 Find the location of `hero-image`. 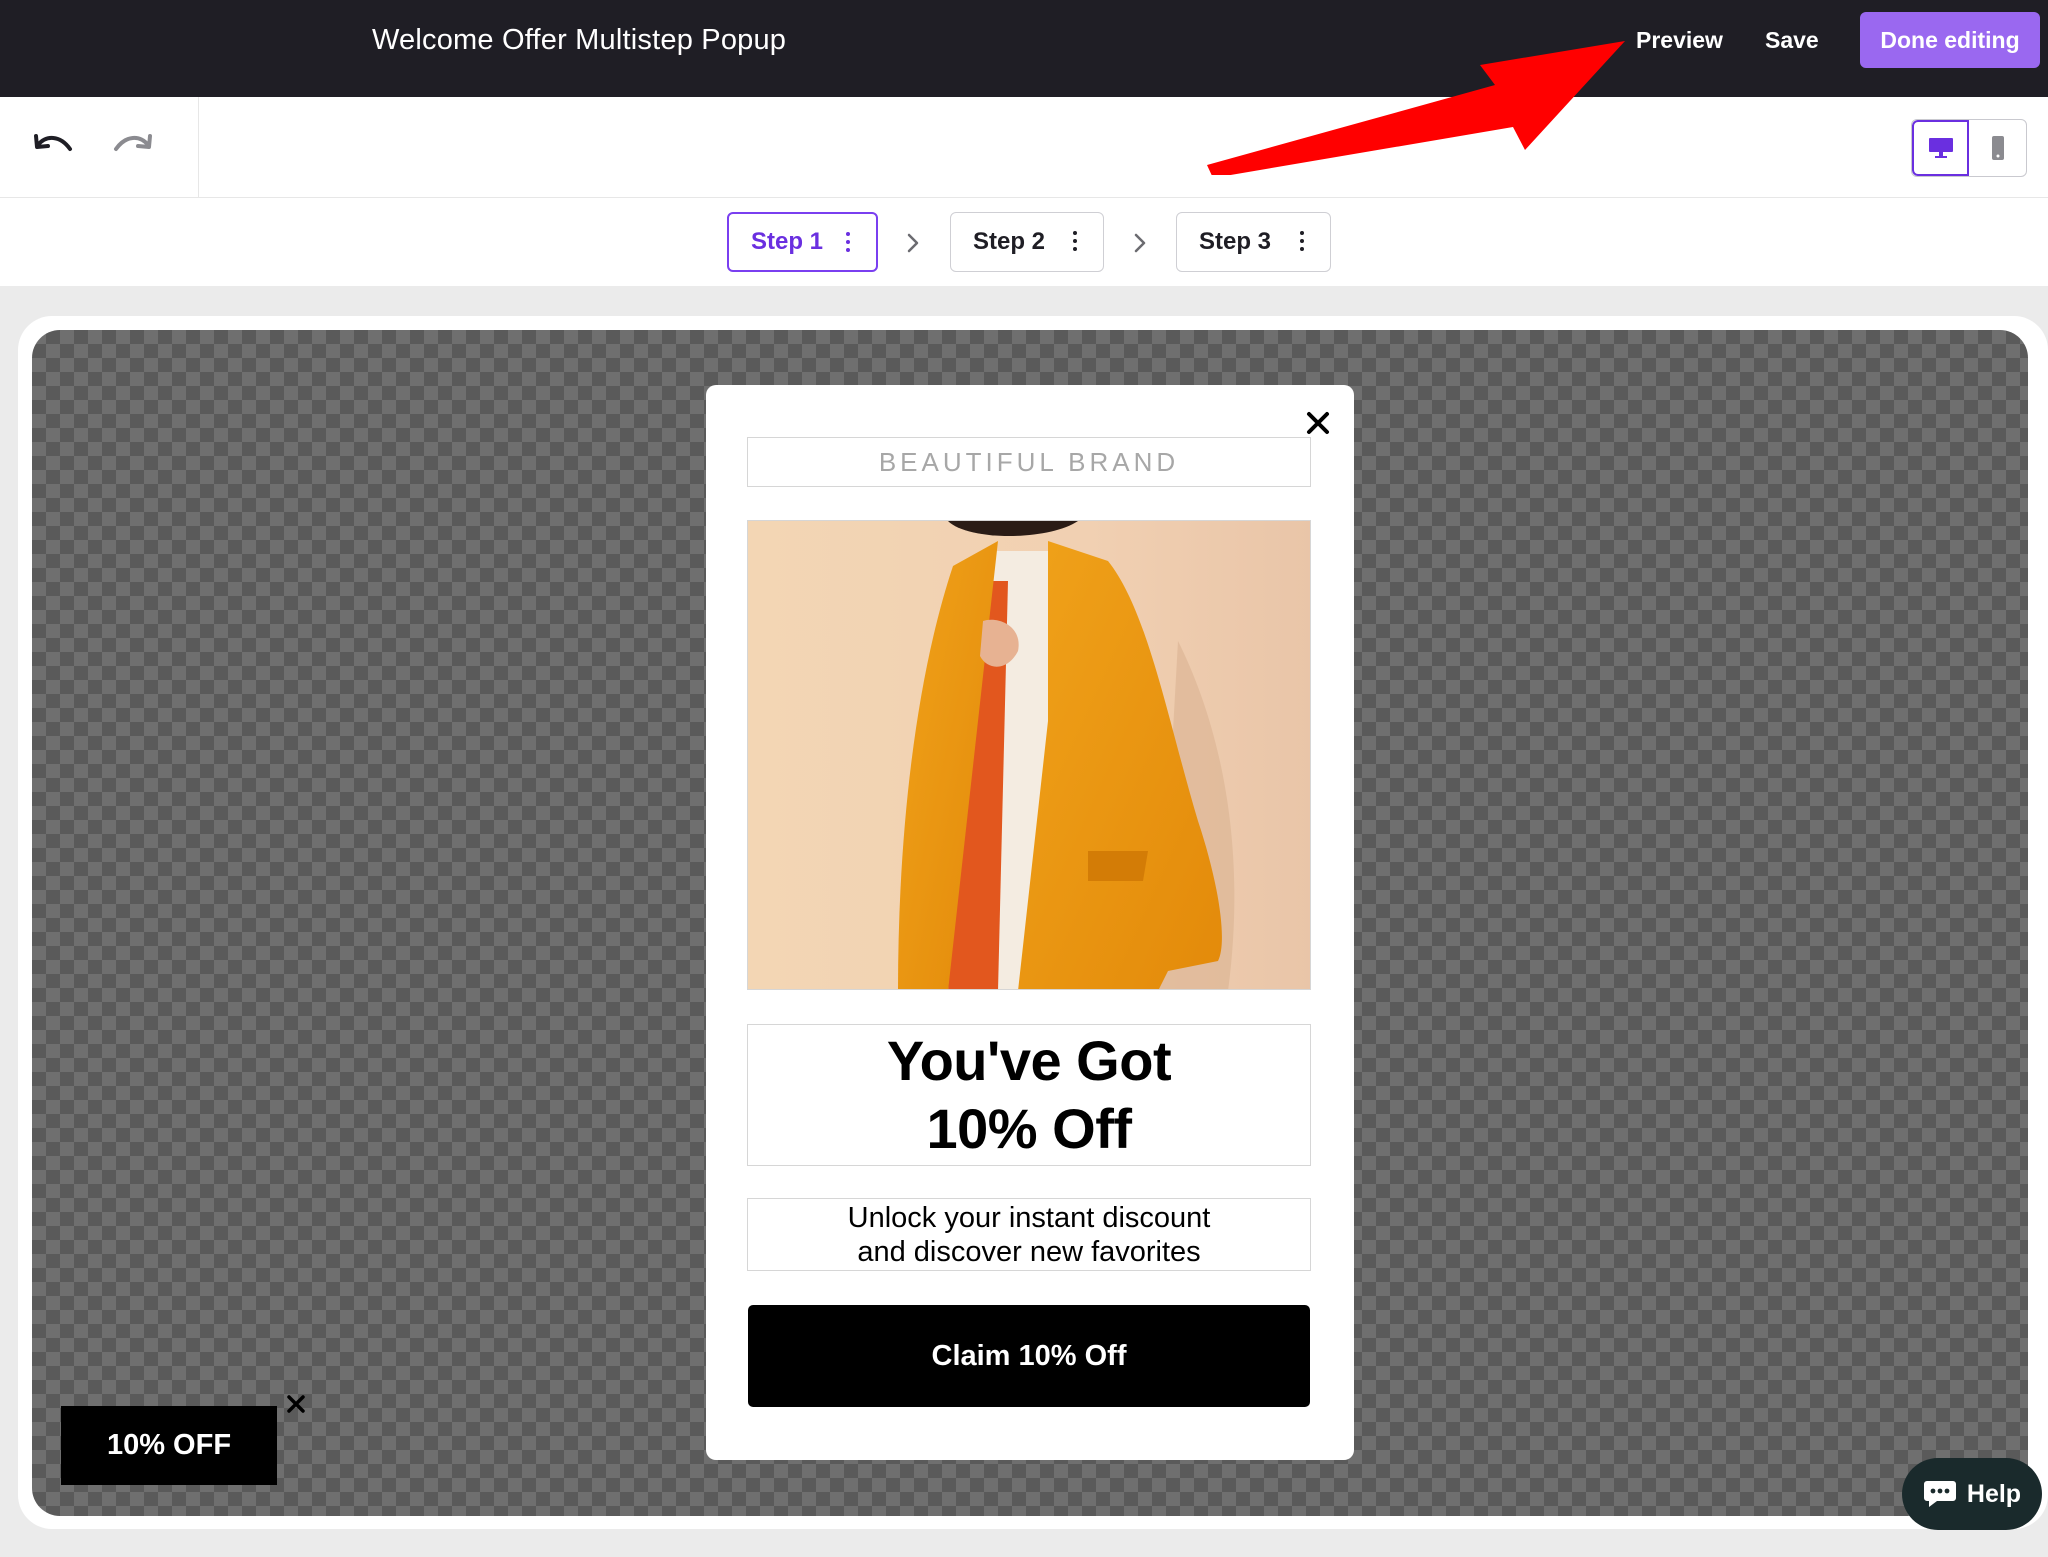

hero-image is located at coordinates (1029, 755).